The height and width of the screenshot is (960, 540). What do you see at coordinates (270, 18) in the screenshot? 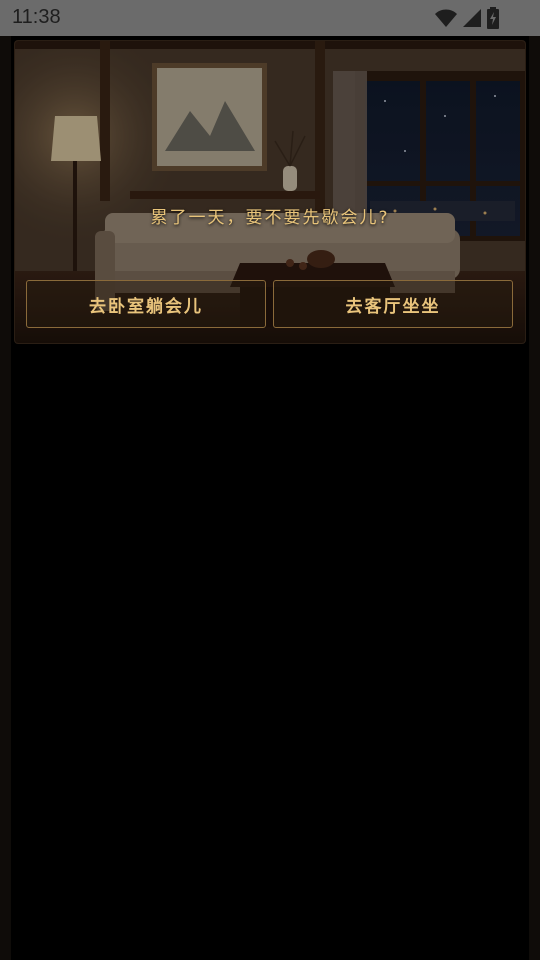
I see `status-bar: 11:38` at bounding box center [270, 18].